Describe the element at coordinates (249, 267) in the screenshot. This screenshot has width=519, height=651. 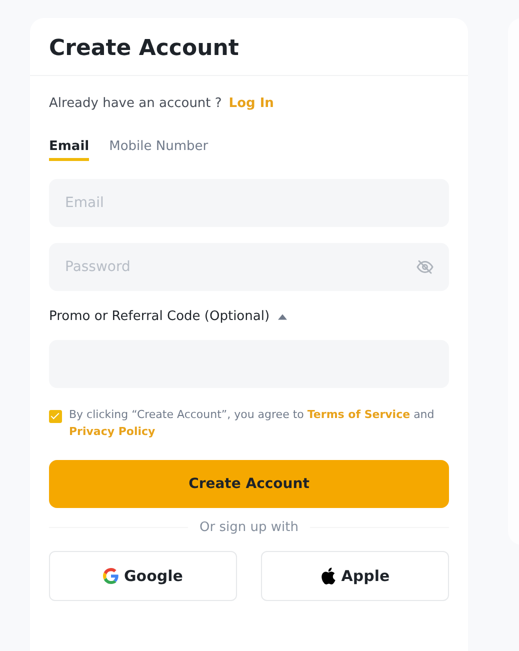
I see `password-field: Password` at that location.